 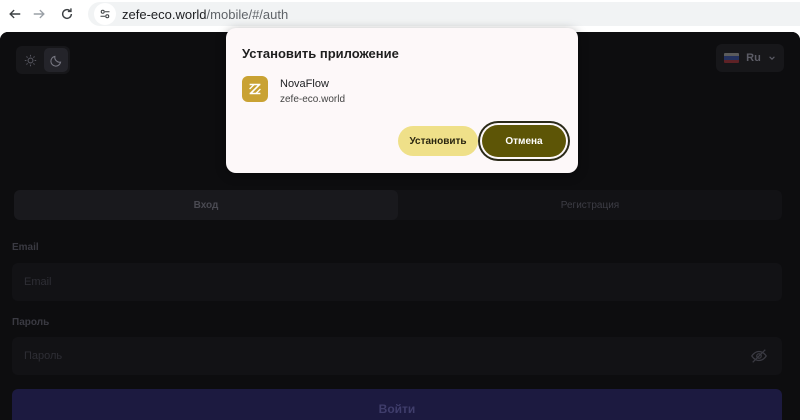 I want to click on arrow-left-icon, so click(x=15, y=14).